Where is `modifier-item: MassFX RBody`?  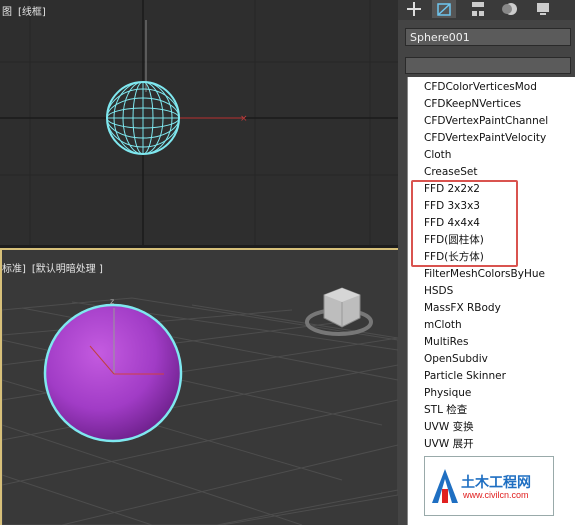
modifier-item: MassFX RBody is located at coordinates (462, 308).